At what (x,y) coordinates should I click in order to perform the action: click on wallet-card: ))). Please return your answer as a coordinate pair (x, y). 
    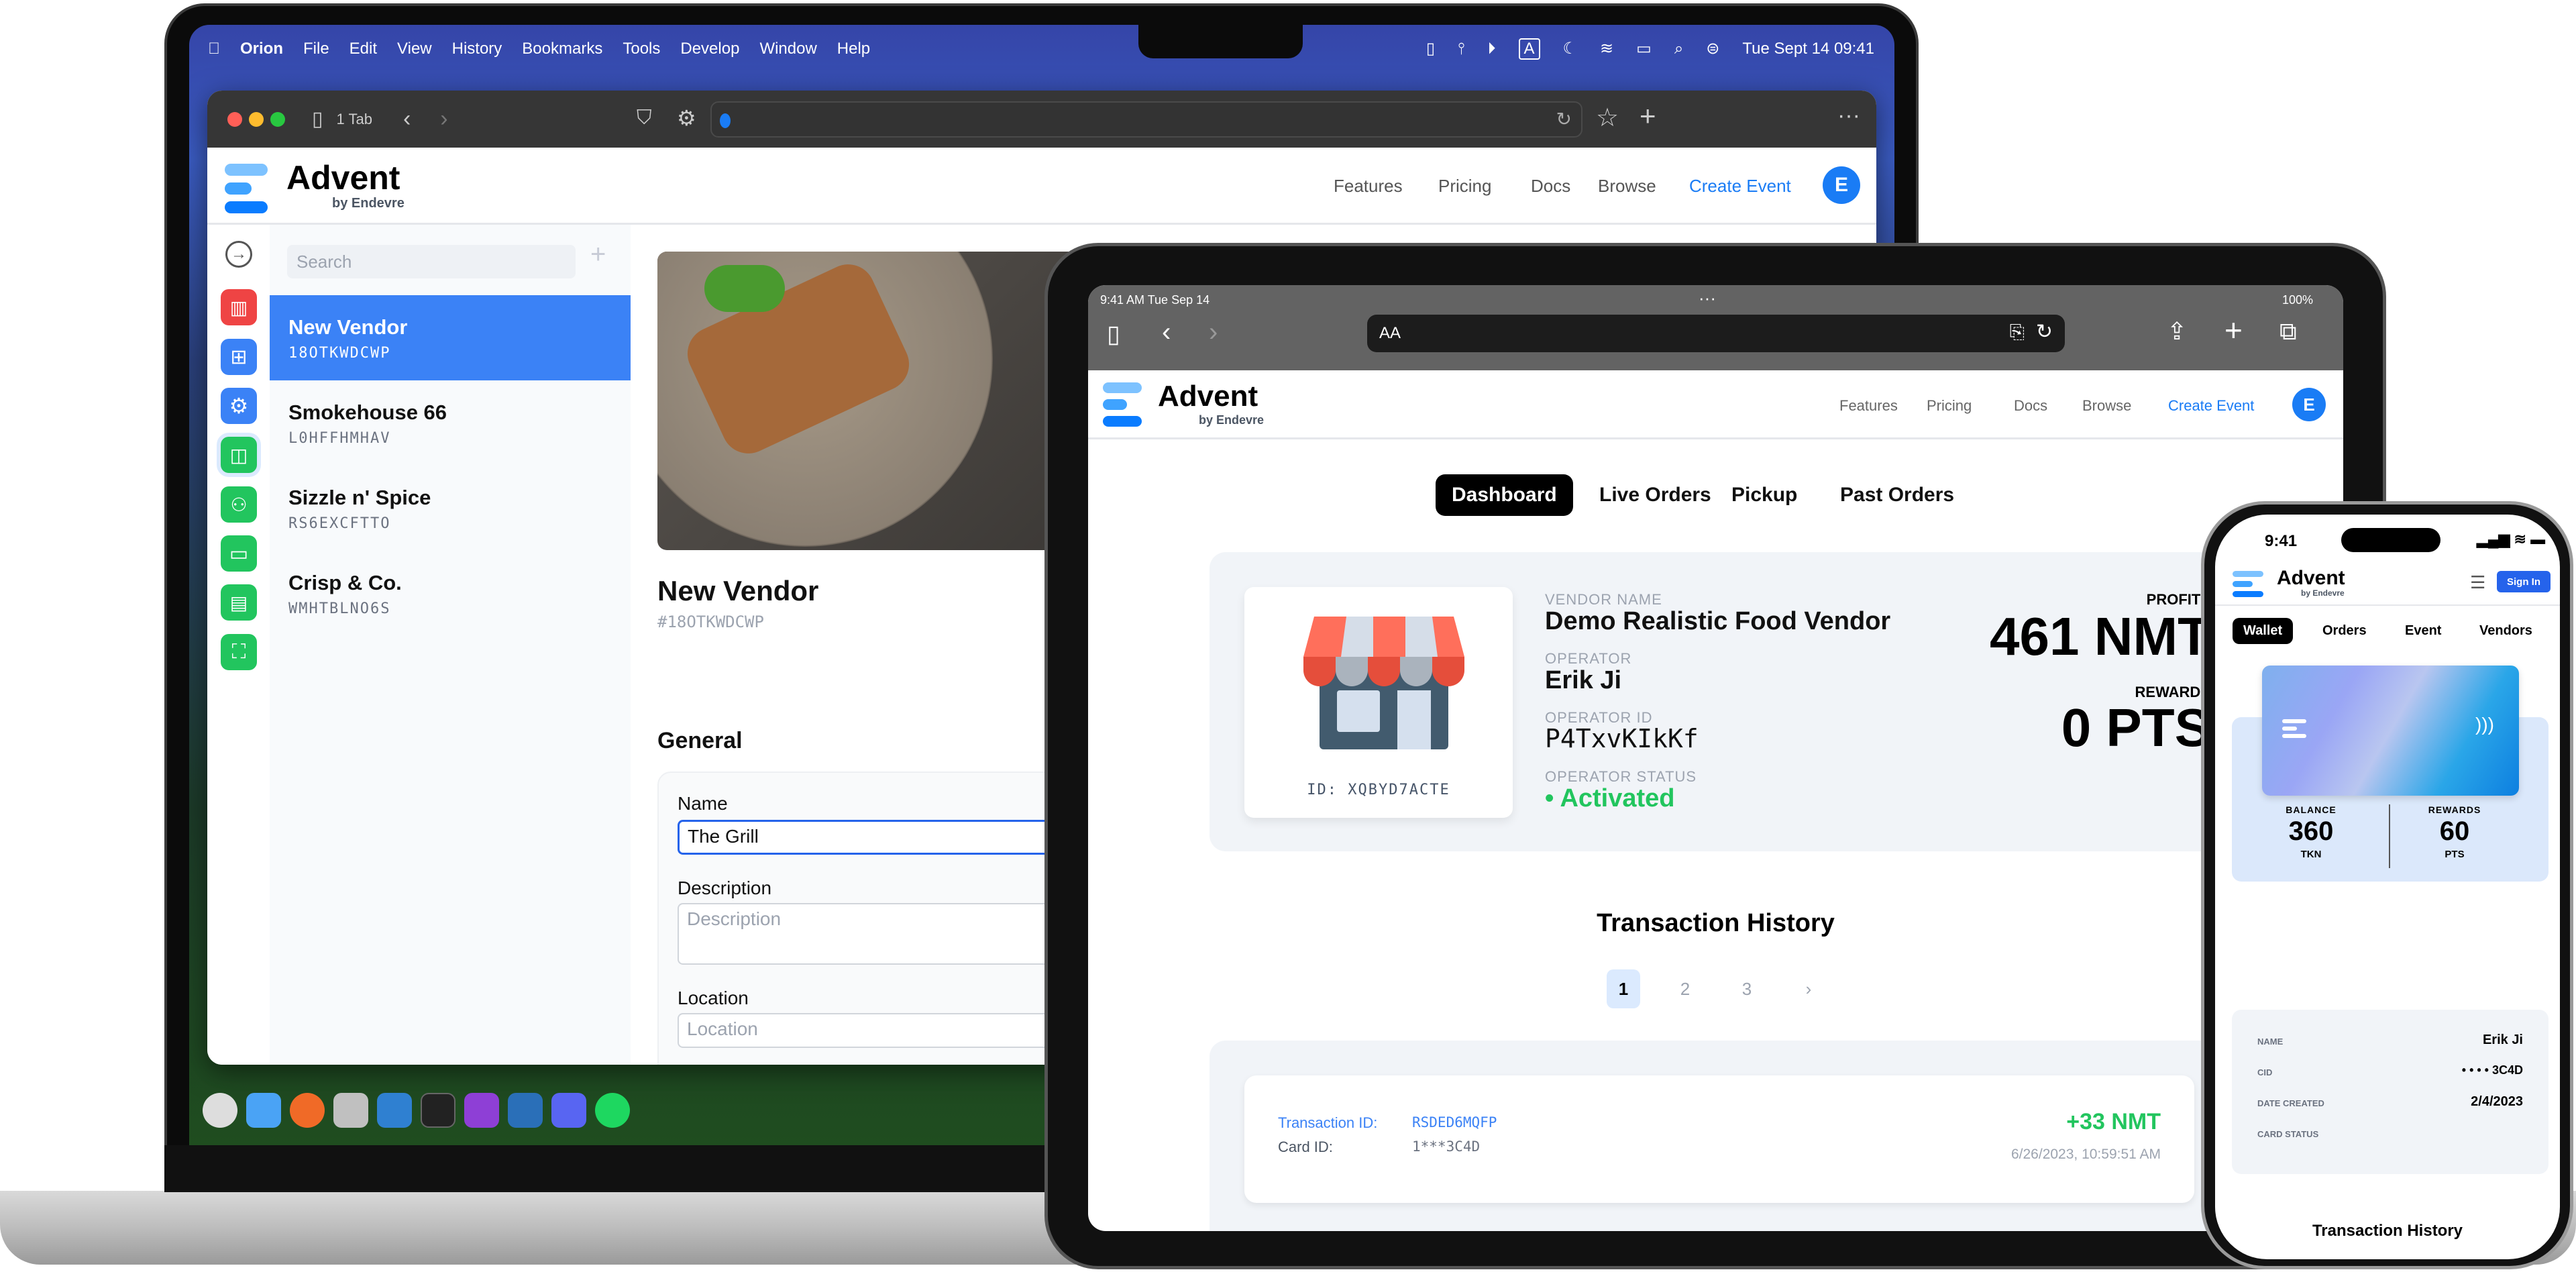
    Looking at the image, I should click on (2390, 731).